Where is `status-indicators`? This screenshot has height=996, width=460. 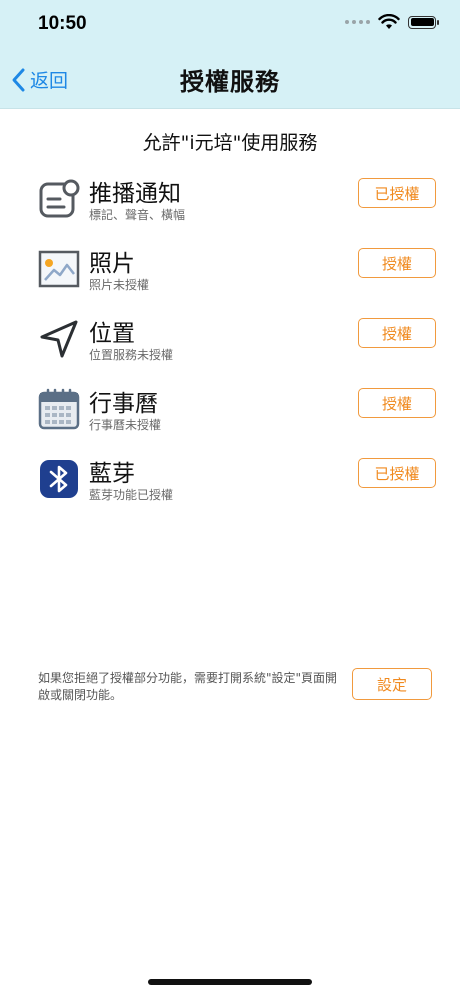
status-indicators is located at coordinates (392, 22).